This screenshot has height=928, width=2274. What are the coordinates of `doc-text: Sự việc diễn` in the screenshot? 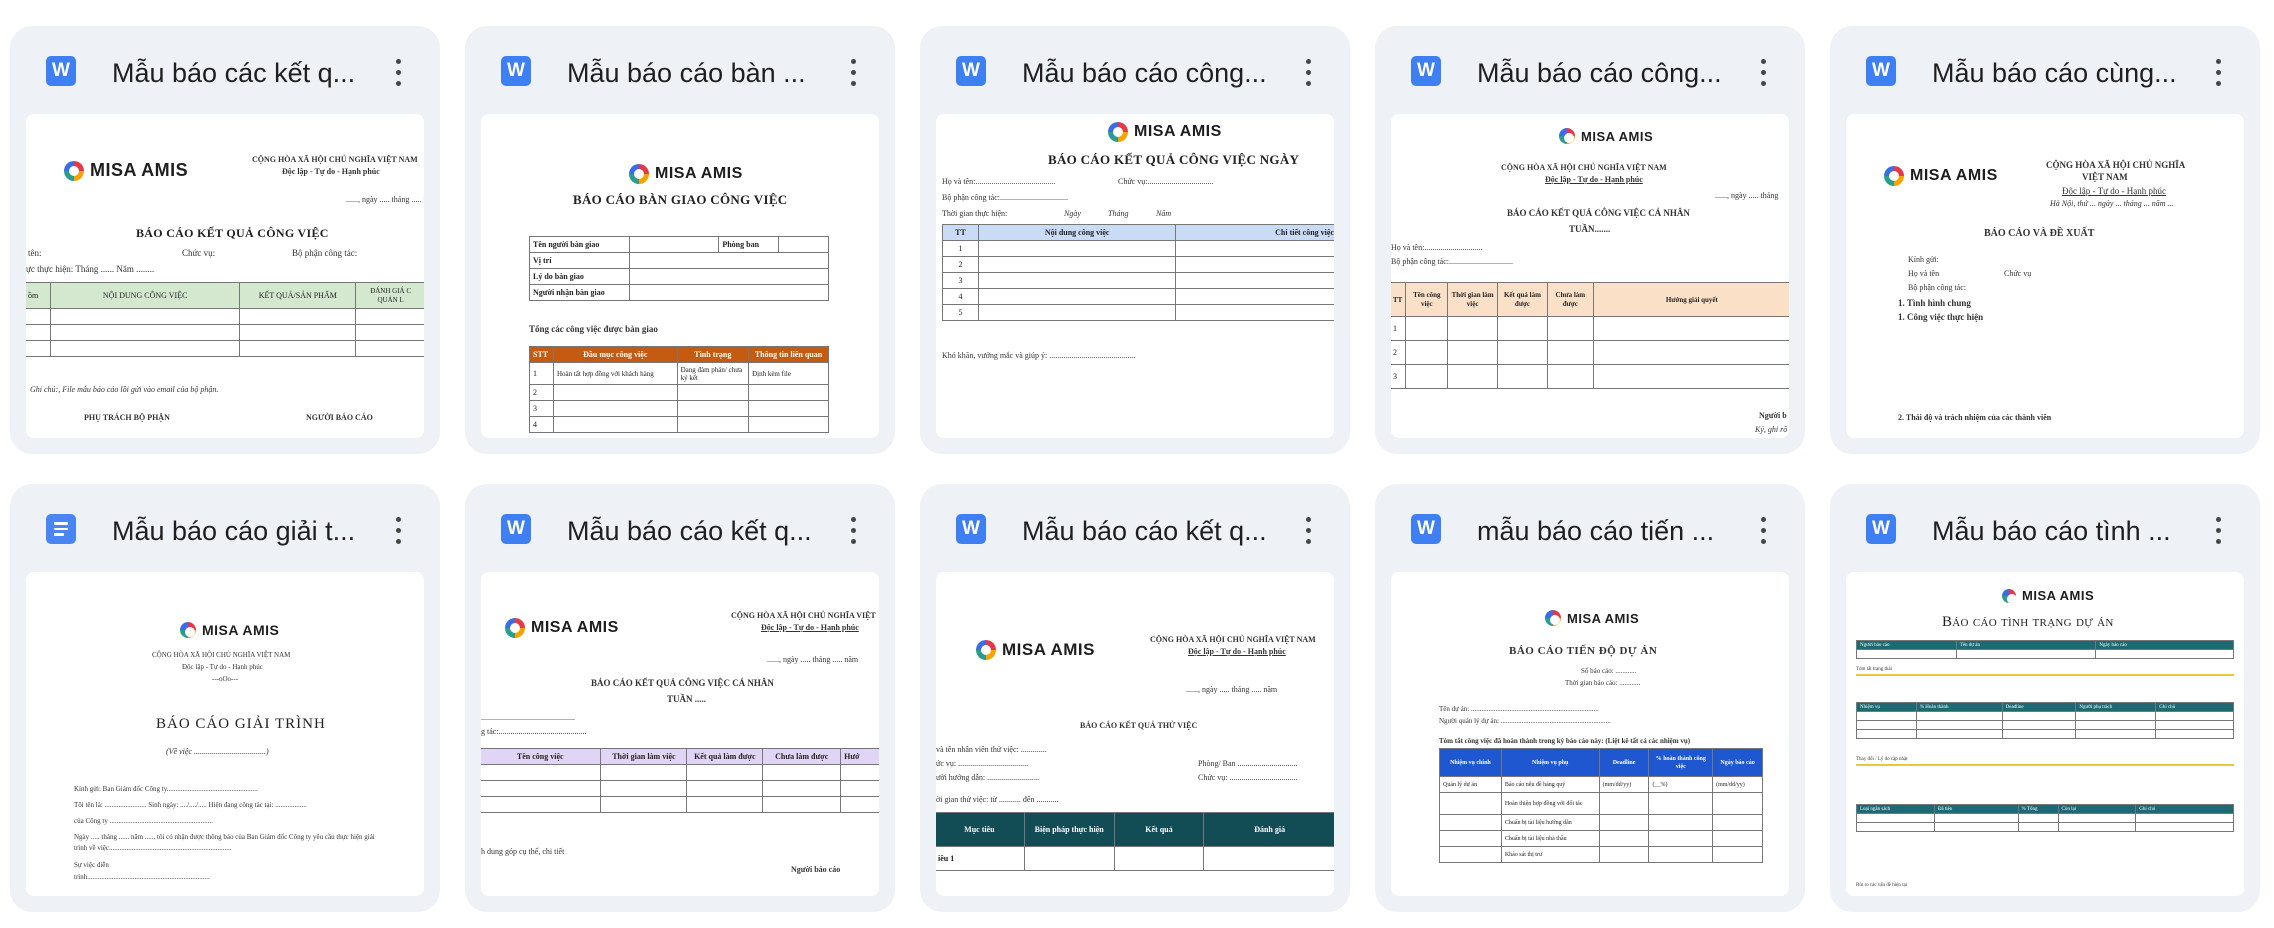 It's located at (91, 865).